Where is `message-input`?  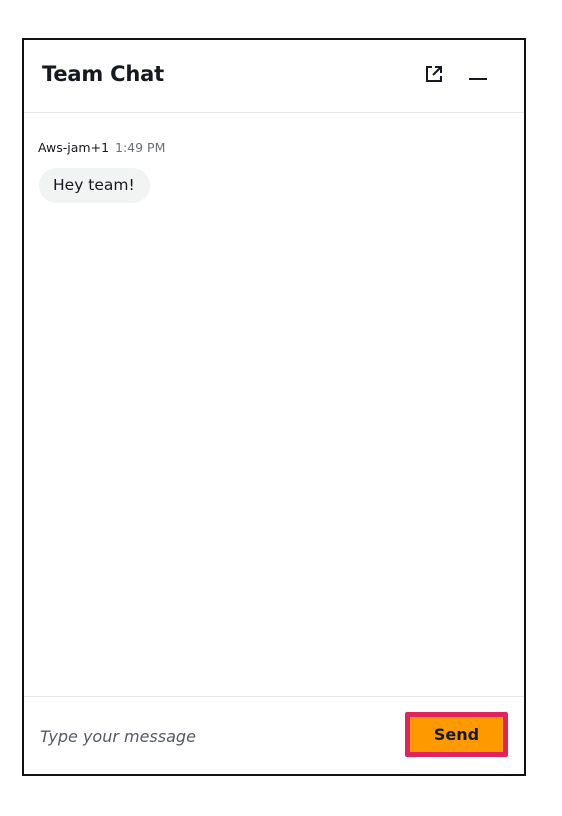 message-input is located at coordinates (210, 736).